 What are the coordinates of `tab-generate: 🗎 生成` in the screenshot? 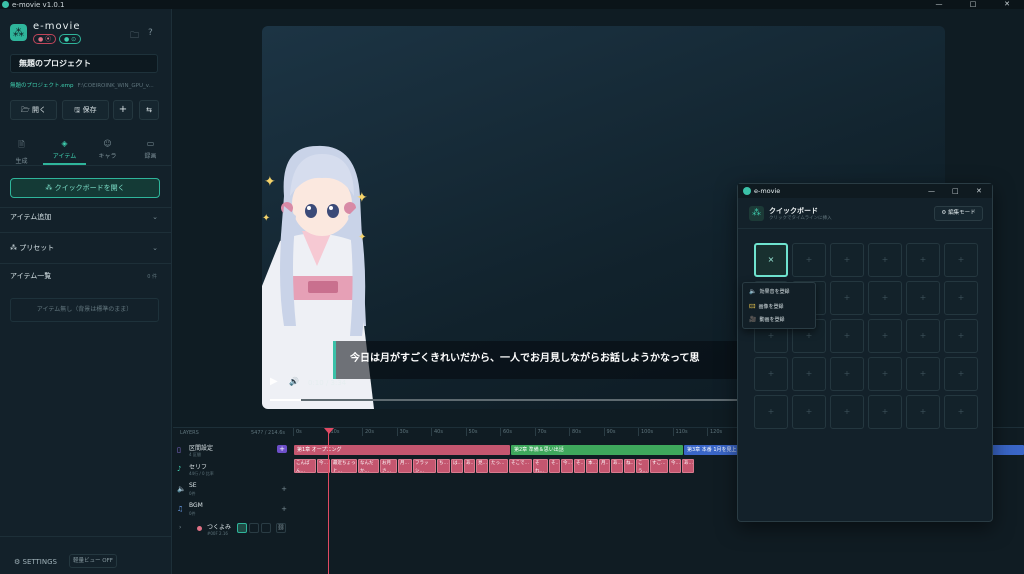 It's located at (21, 149).